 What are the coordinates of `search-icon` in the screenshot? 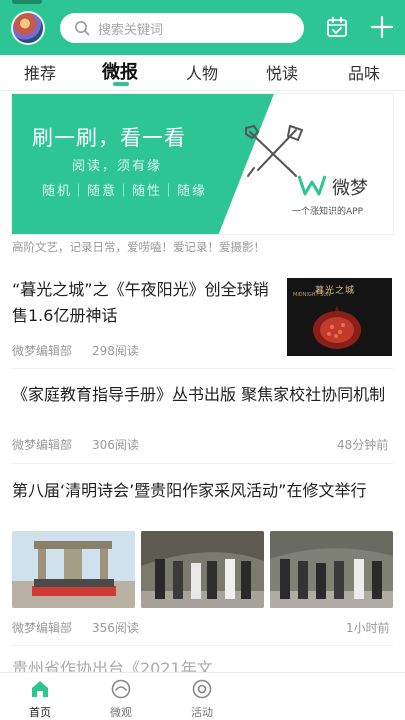 It's located at (82, 28).